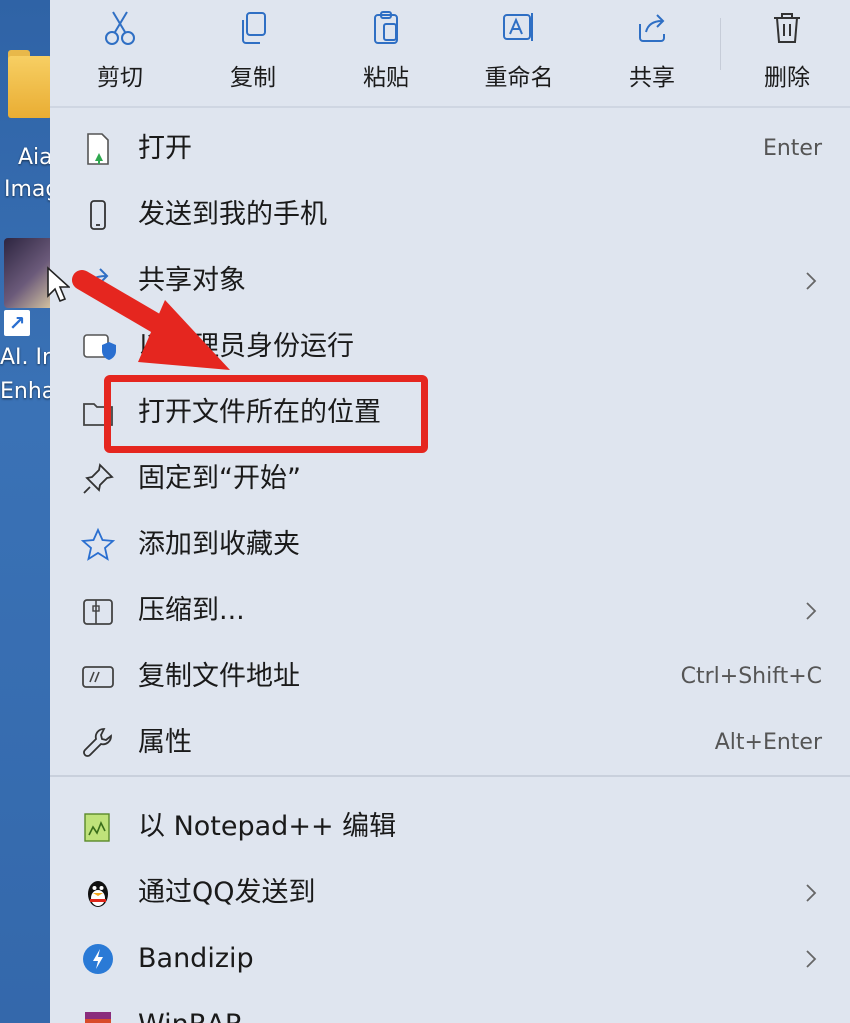 This screenshot has width=850, height=1023. What do you see at coordinates (98, 478) in the screenshot?
I see `pin-icon` at bounding box center [98, 478].